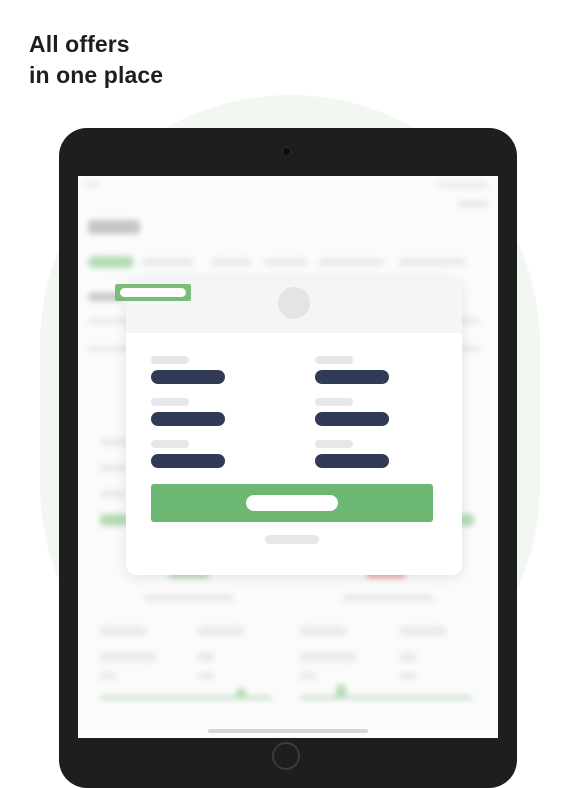 Image resolution: width=576 pixels, height=788 pixels. Describe the element at coordinates (286, 756) in the screenshot. I see `home-button` at that location.